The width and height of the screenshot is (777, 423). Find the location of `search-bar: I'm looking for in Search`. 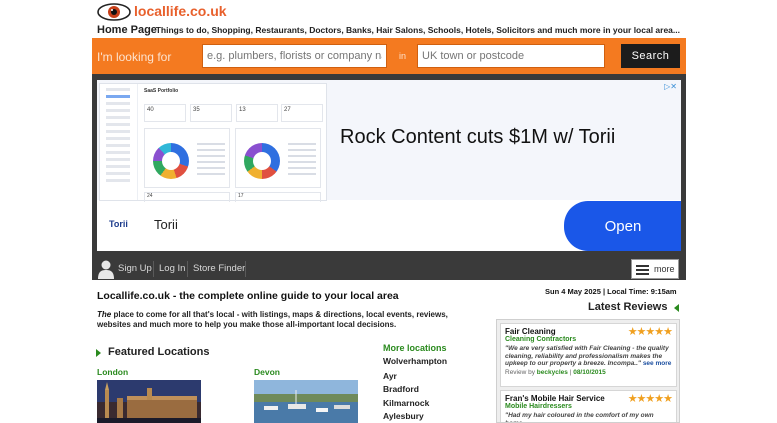

search-bar: I'm looking for in Search is located at coordinates (389, 56).